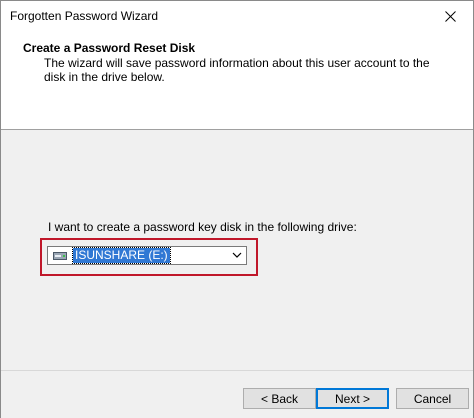 This screenshot has height=418, width=474. I want to click on title-bar: Forgotten Password Wizard, so click(237, 16).